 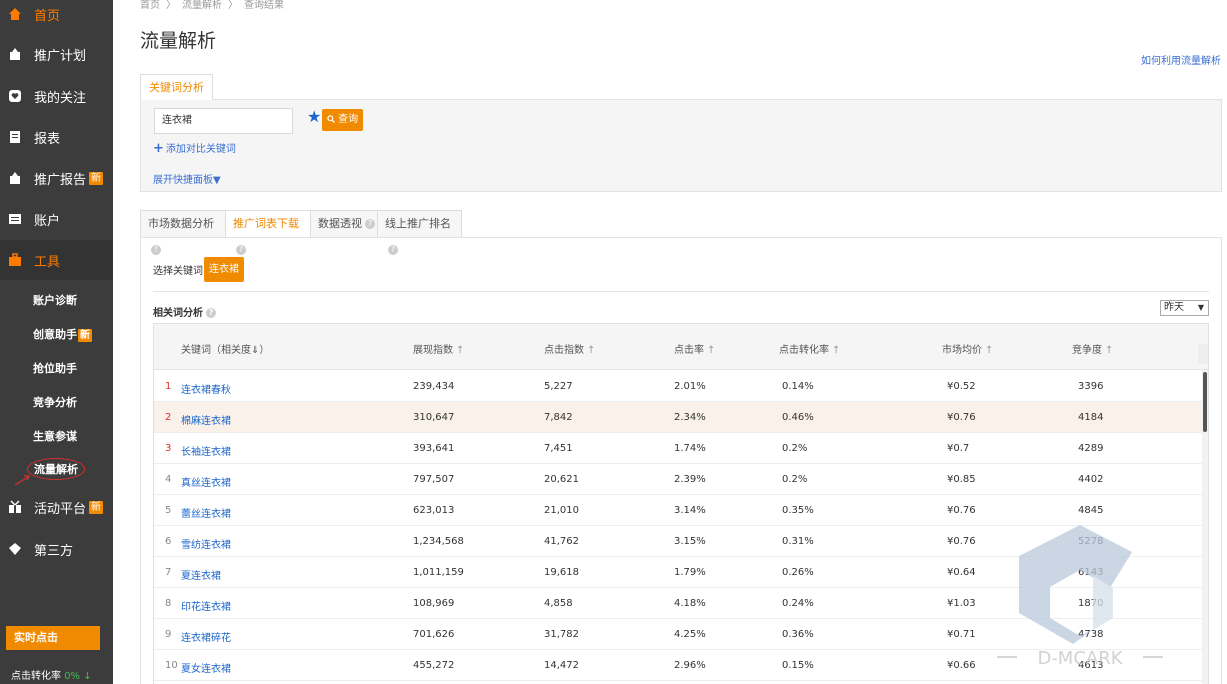 I want to click on tool-rank-assistant: 抢位助手, so click(x=55, y=368).